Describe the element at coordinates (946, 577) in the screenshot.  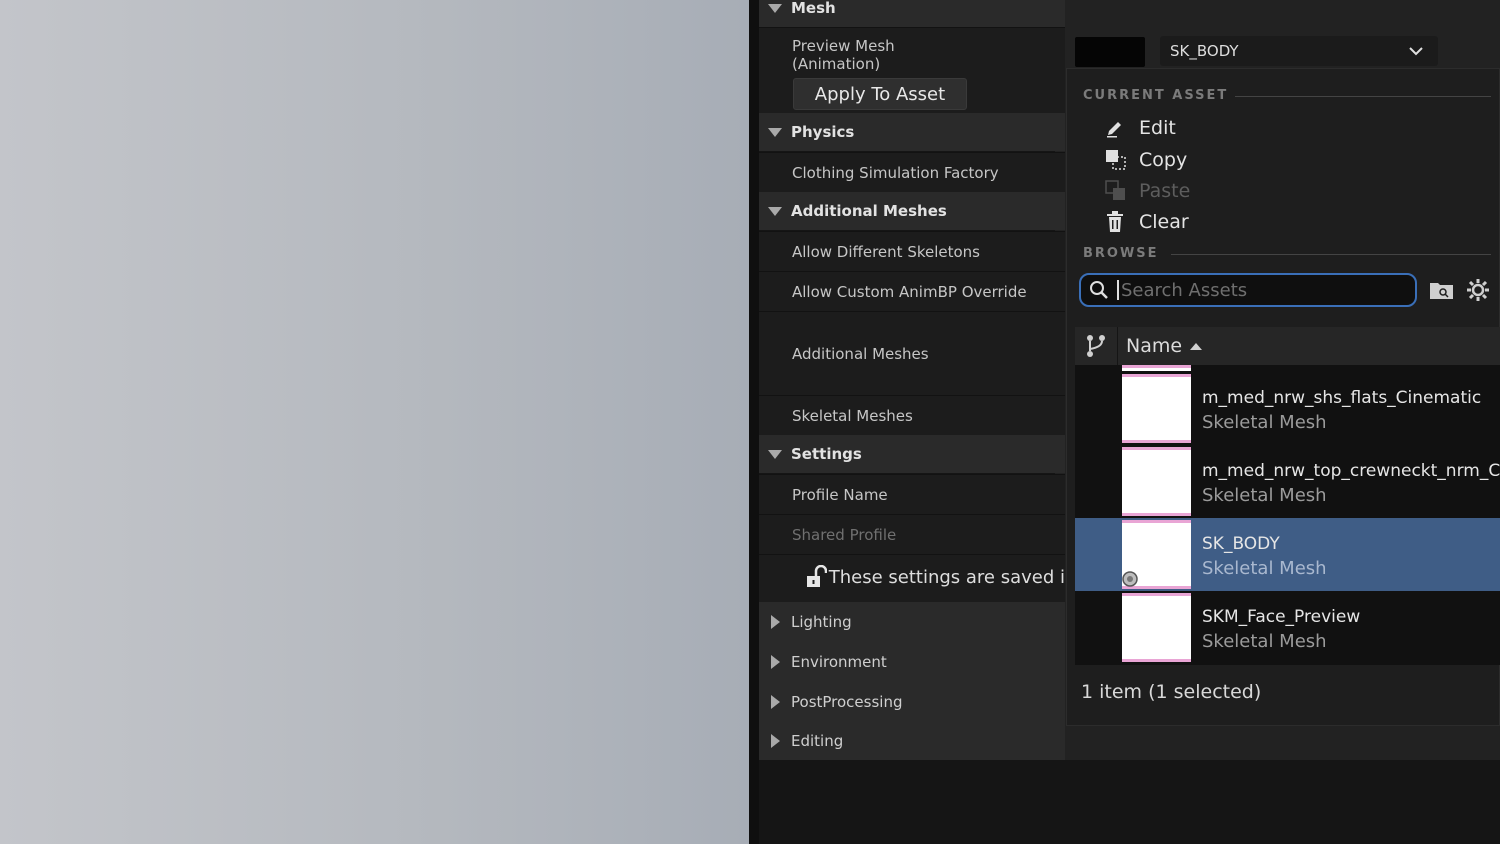
I see `settings-note-text: These settings are saved i` at that location.